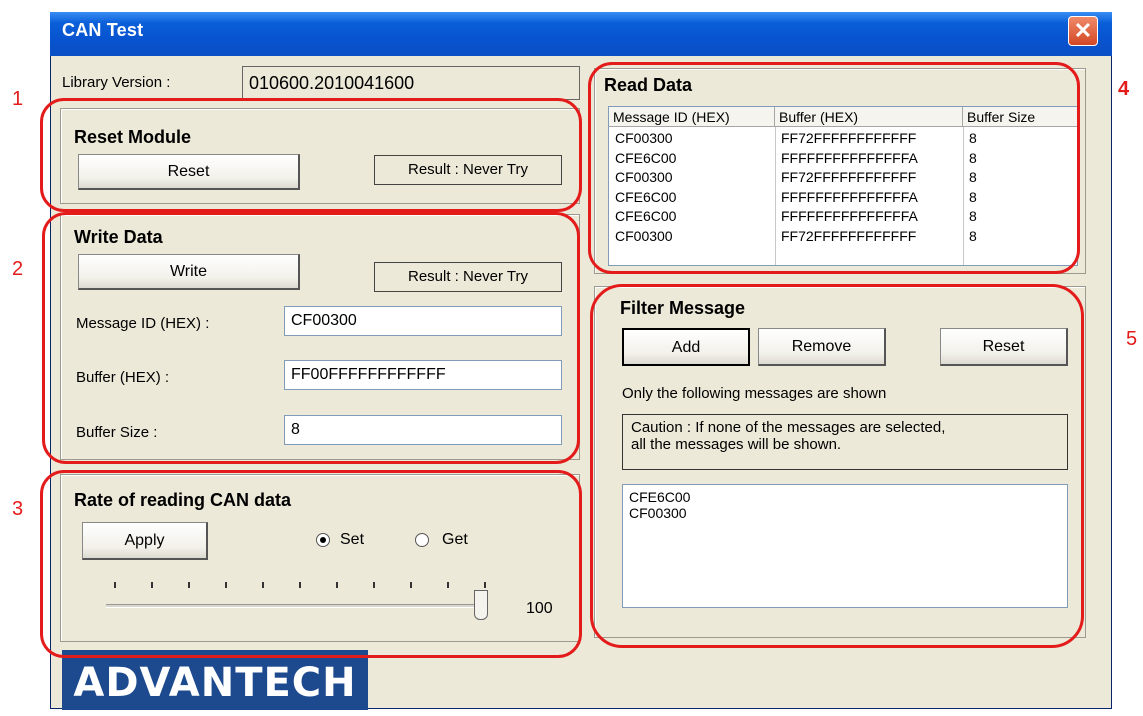  I want to click on marker-3: 3, so click(18, 509).